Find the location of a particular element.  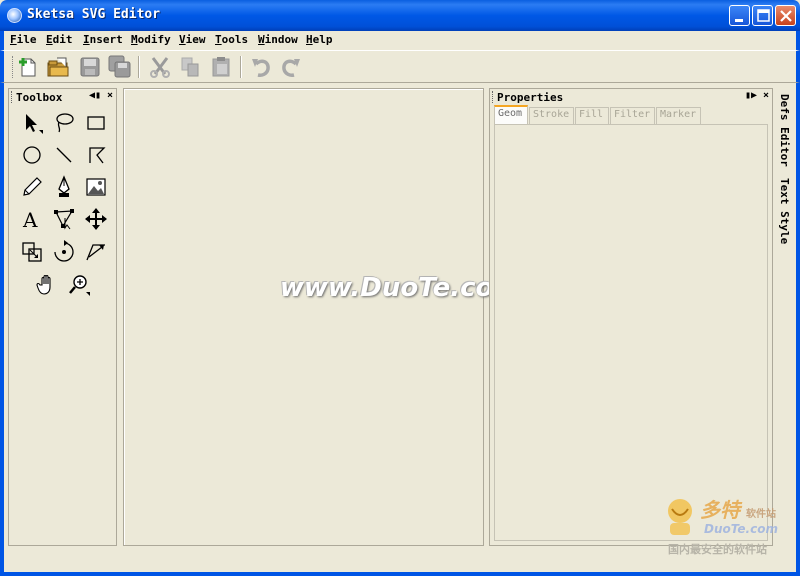

duote-logo: 多特 软件站 DuoTe.com 国内最安全的软件站 is located at coordinates (729, 527).